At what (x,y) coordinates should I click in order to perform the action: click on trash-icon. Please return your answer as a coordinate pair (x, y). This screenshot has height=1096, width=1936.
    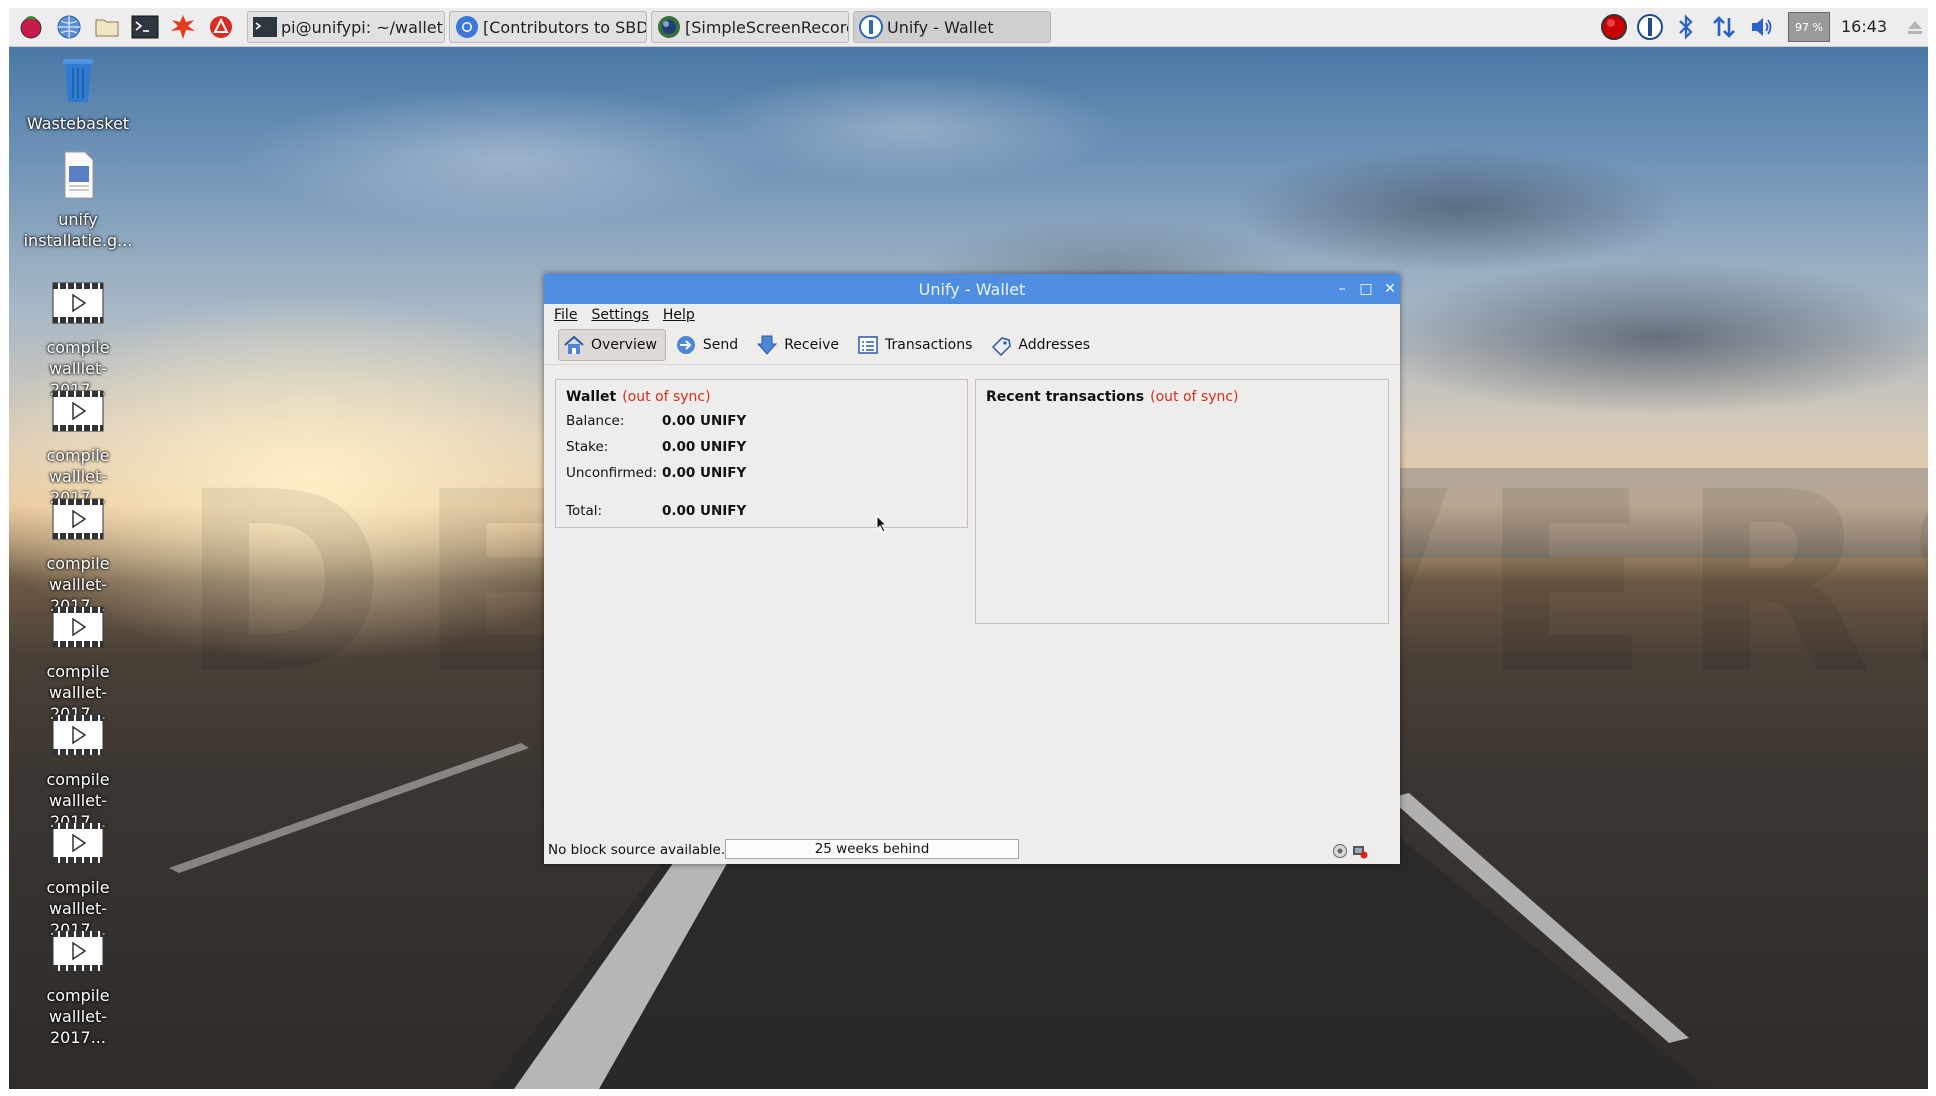
    Looking at the image, I should click on (78, 80).